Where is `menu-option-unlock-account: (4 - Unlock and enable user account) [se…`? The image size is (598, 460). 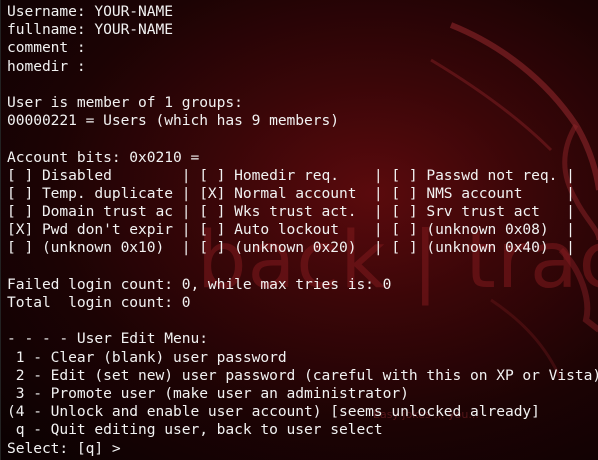
menu-option-unlock-account: (4 - Unlock and enable user account) [se… is located at coordinates (273, 412).